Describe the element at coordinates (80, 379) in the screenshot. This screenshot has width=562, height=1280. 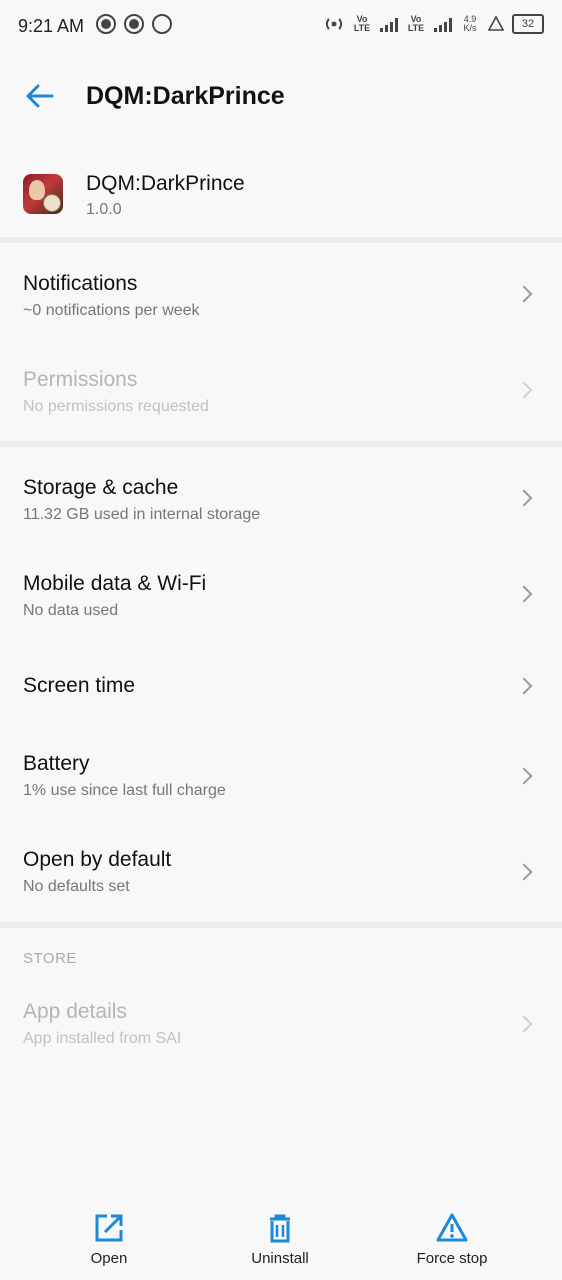
I see `item-title: Permissions` at that location.